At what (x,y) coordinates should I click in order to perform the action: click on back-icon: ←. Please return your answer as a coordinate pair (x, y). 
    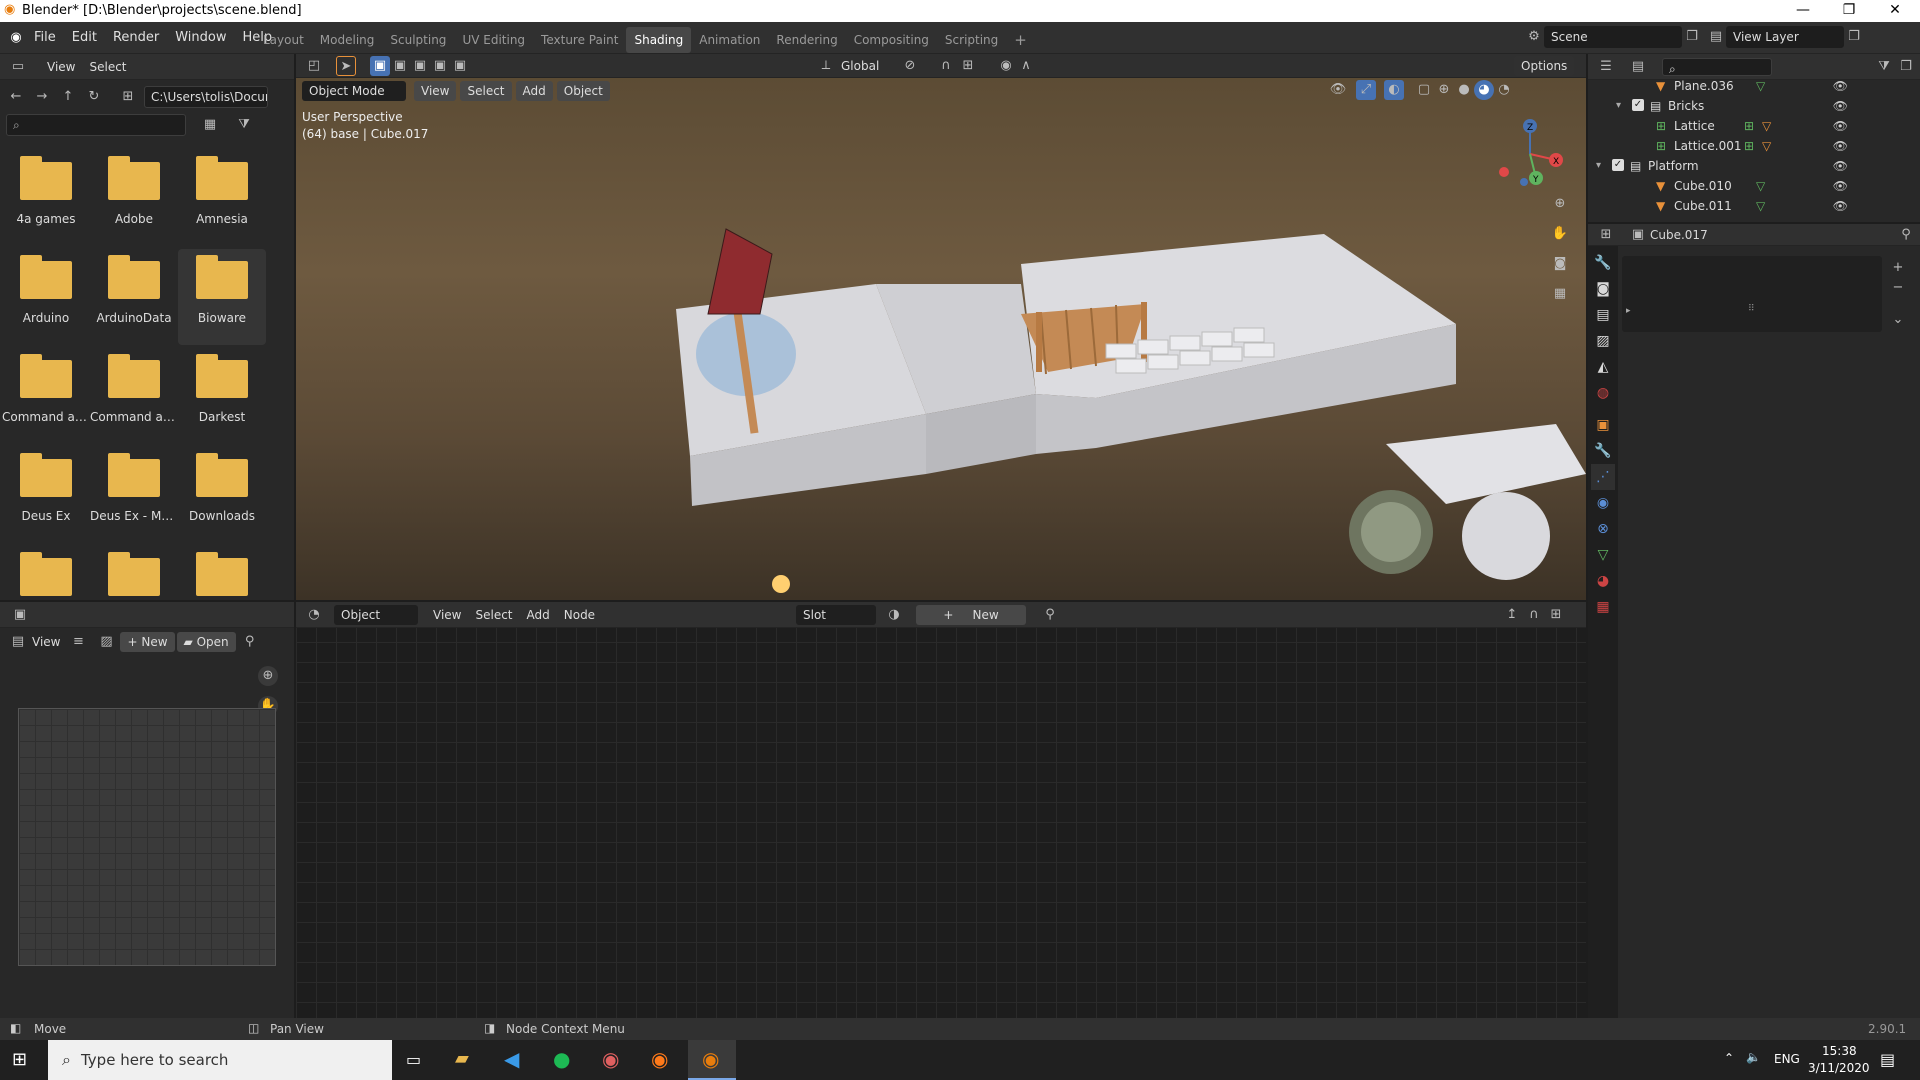
    Looking at the image, I should click on (16, 97).